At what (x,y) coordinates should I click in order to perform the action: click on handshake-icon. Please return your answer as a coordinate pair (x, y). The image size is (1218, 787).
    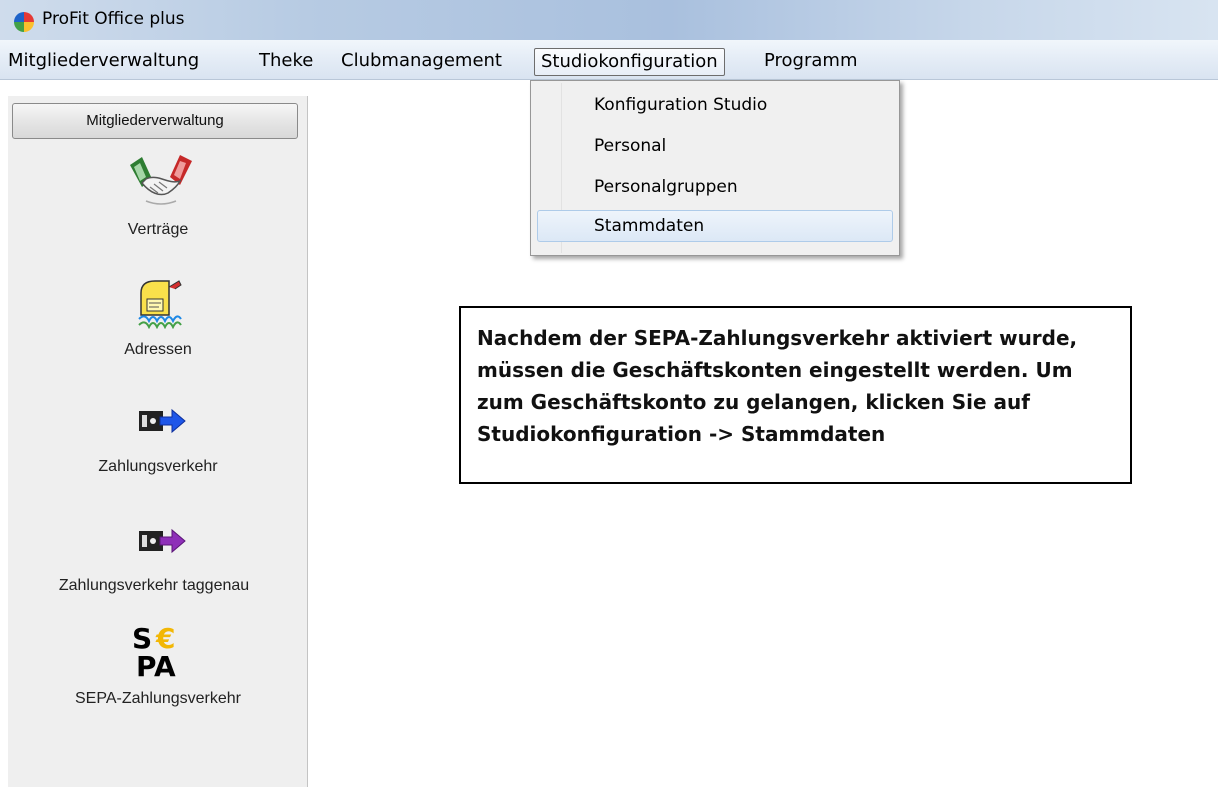
    Looking at the image, I should click on (161, 180).